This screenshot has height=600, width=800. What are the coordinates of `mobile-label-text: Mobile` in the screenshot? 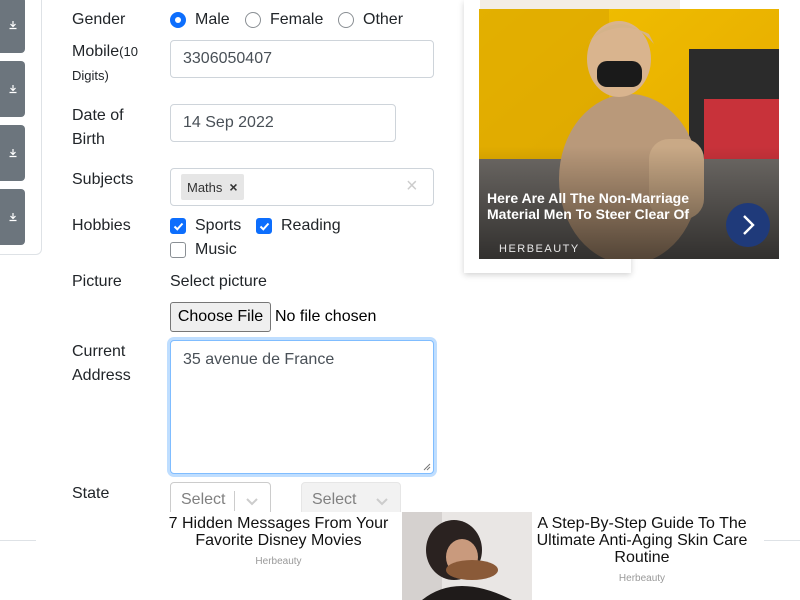 It's located at (96, 51).